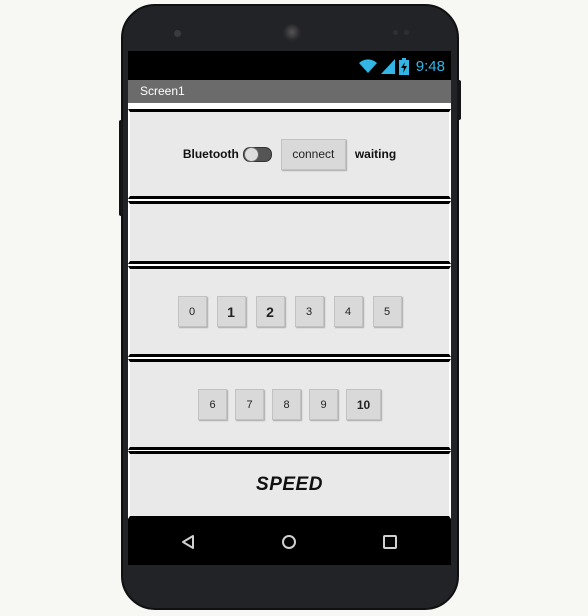 The width and height of the screenshot is (588, 616). Describe the element at coordinates (289, 65) in the screenshot. I see `status-bar: 9:48` at that location.